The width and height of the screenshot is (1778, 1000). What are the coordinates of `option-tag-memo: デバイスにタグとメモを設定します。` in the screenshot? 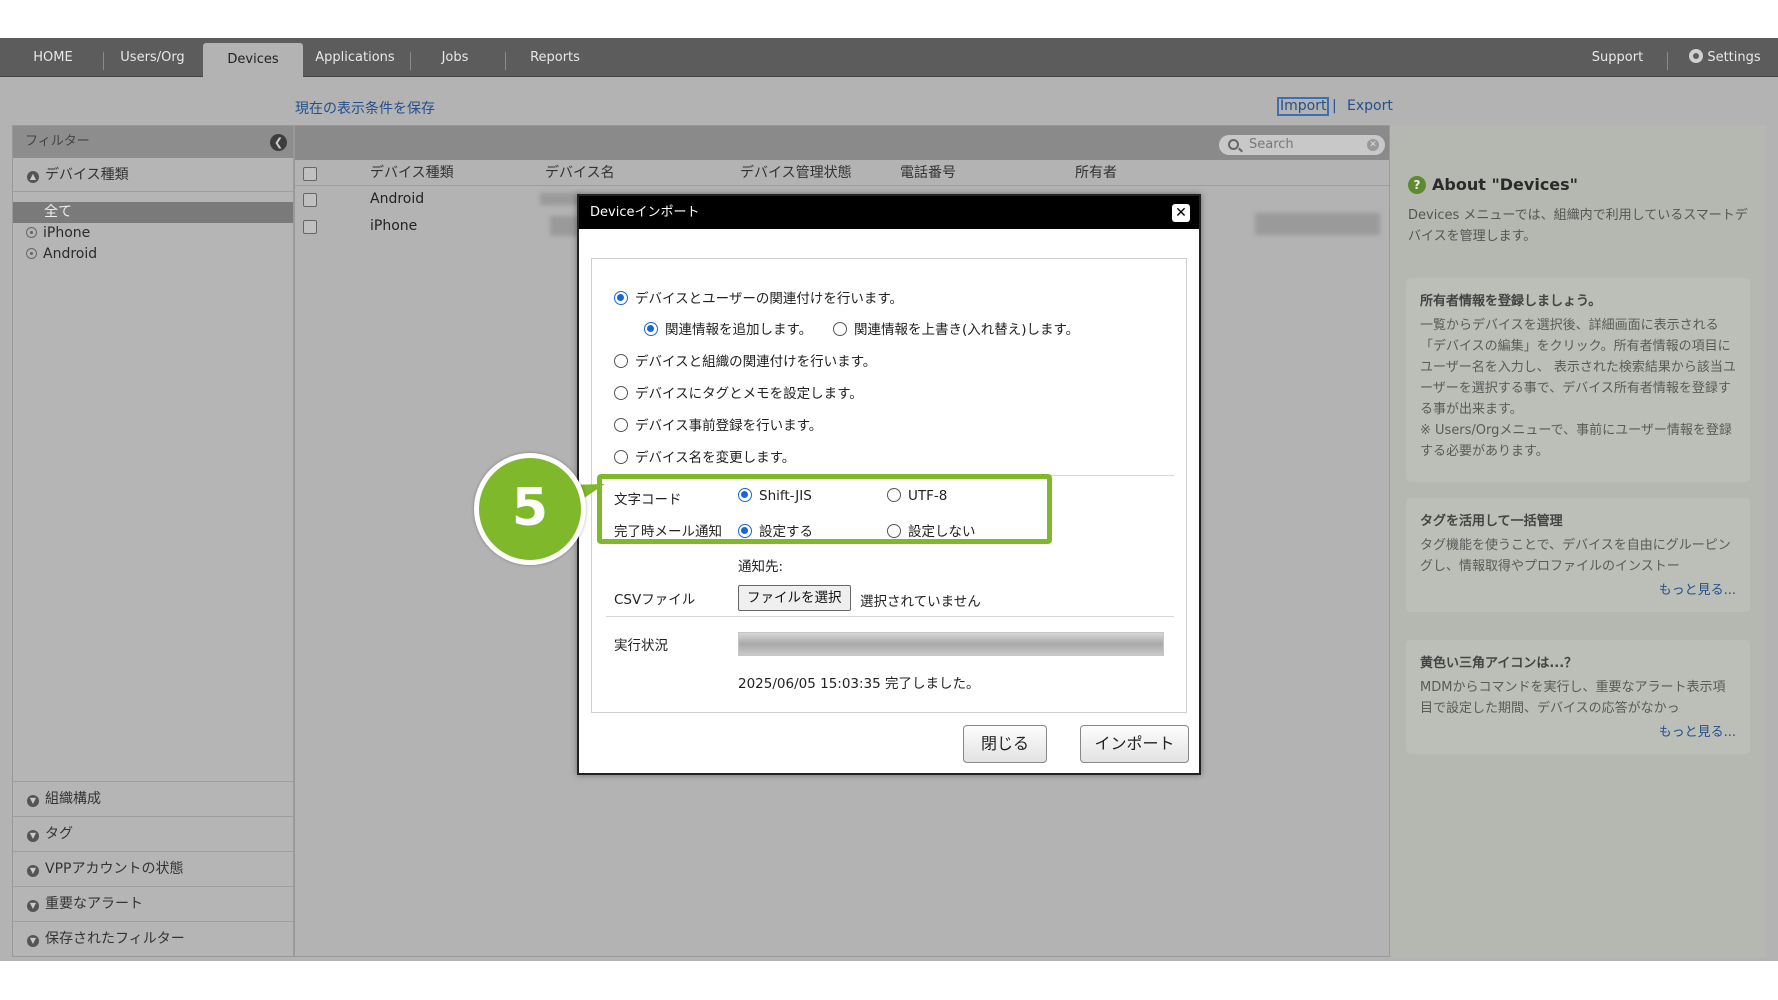 It's located at (738, 392).